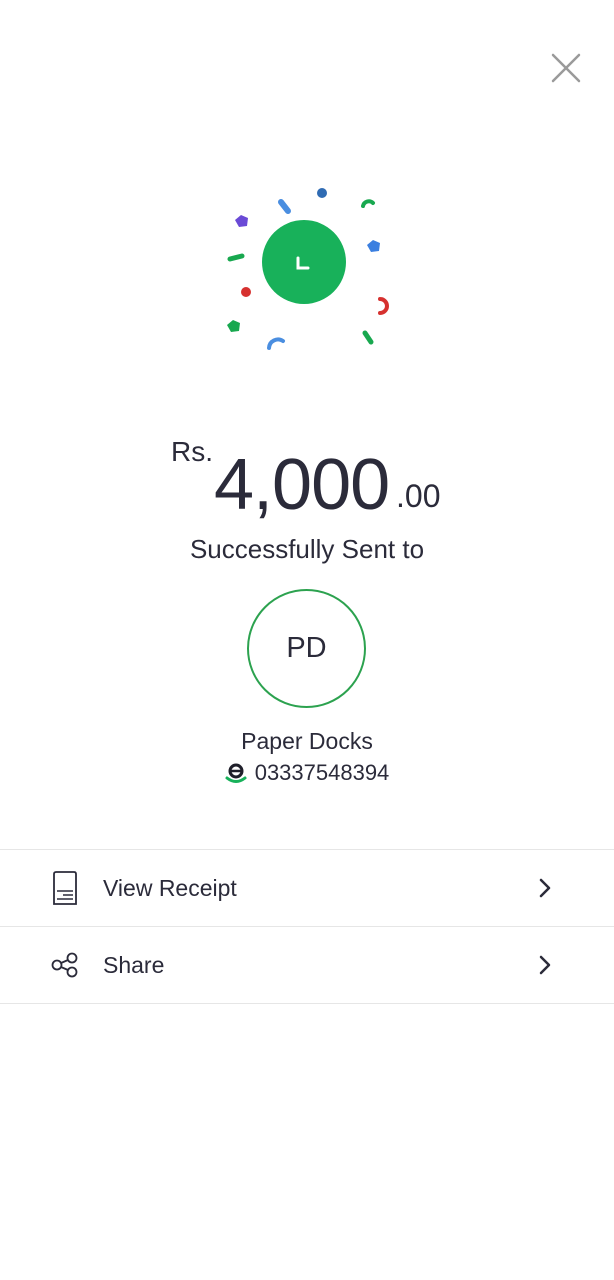 The height and width of the screenshot is (1280, 614). Describe the element at coordinates (307, 549) in the screenshot. I see `status-text: Successfully Sent to` at that location.